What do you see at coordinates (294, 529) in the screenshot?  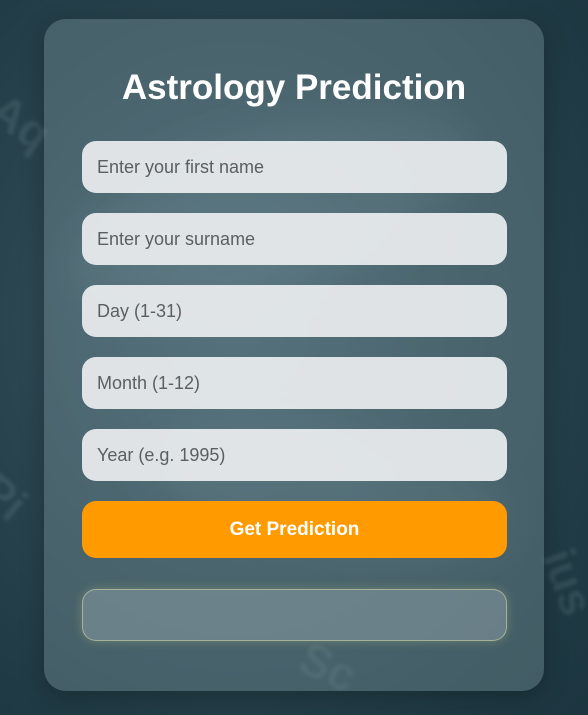 I see `get-prediction-button: Get Prediction` at bounding box center [294, 529].